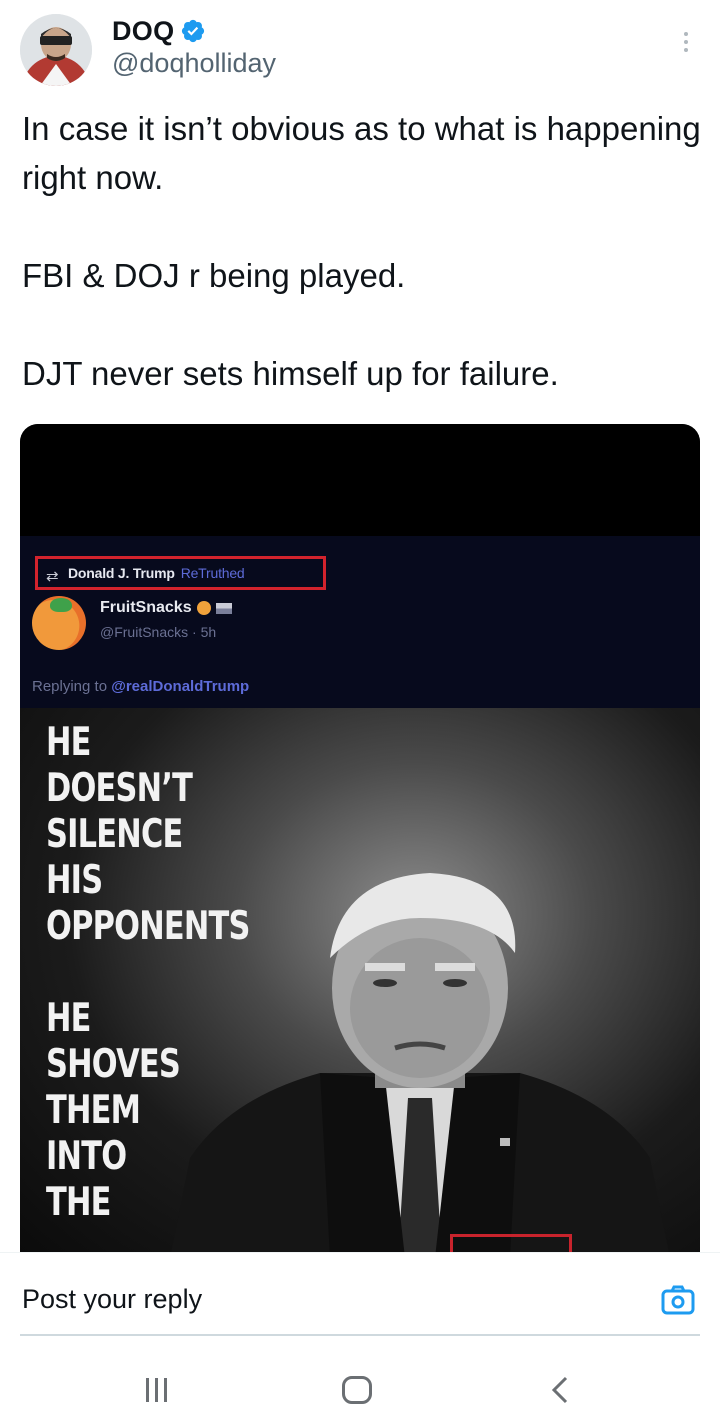  I want to click on embedded-reply-line: Replying to @realDonaldTrump, so click(140, 686).